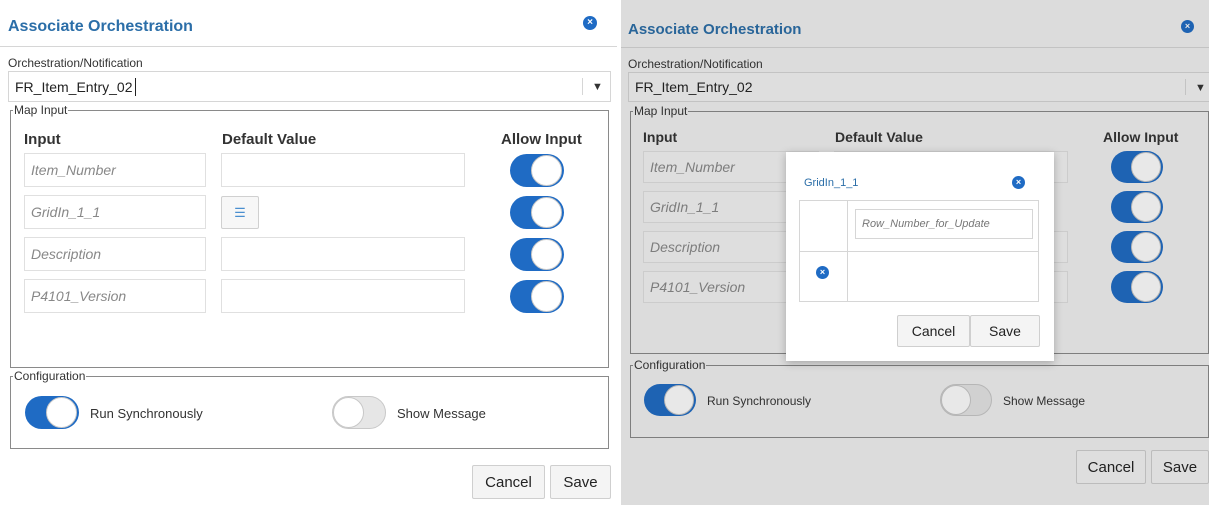 This screenshot has width=1209, height=505. I want to click on popup-save-button: Save, so click(1005, 331).